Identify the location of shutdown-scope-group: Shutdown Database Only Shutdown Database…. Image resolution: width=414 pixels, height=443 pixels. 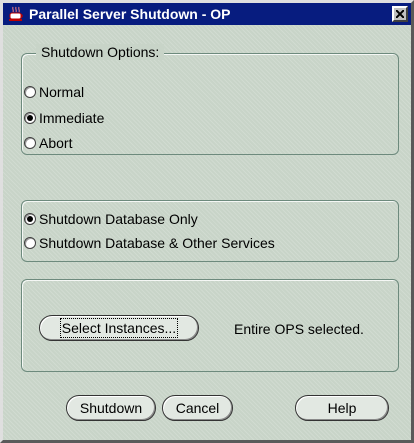
(210, 231).